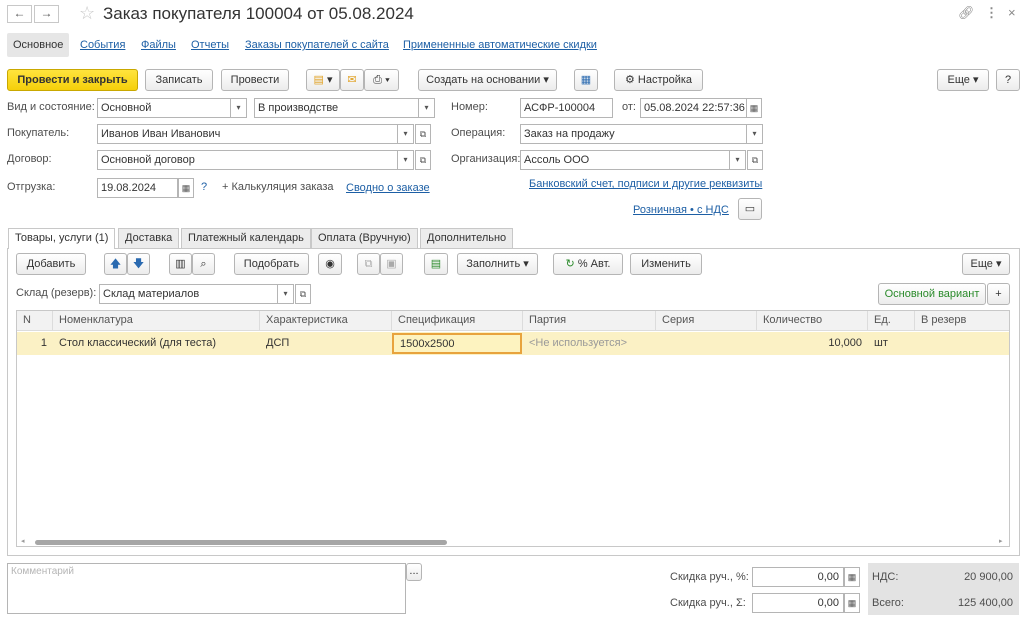 Image resolution: width=1024 pixels, height=618 pixels. Describe the element at coordinates (196, 294) in the screenshot. I see `warehouse-field: Склад материалов ▾` at that location.